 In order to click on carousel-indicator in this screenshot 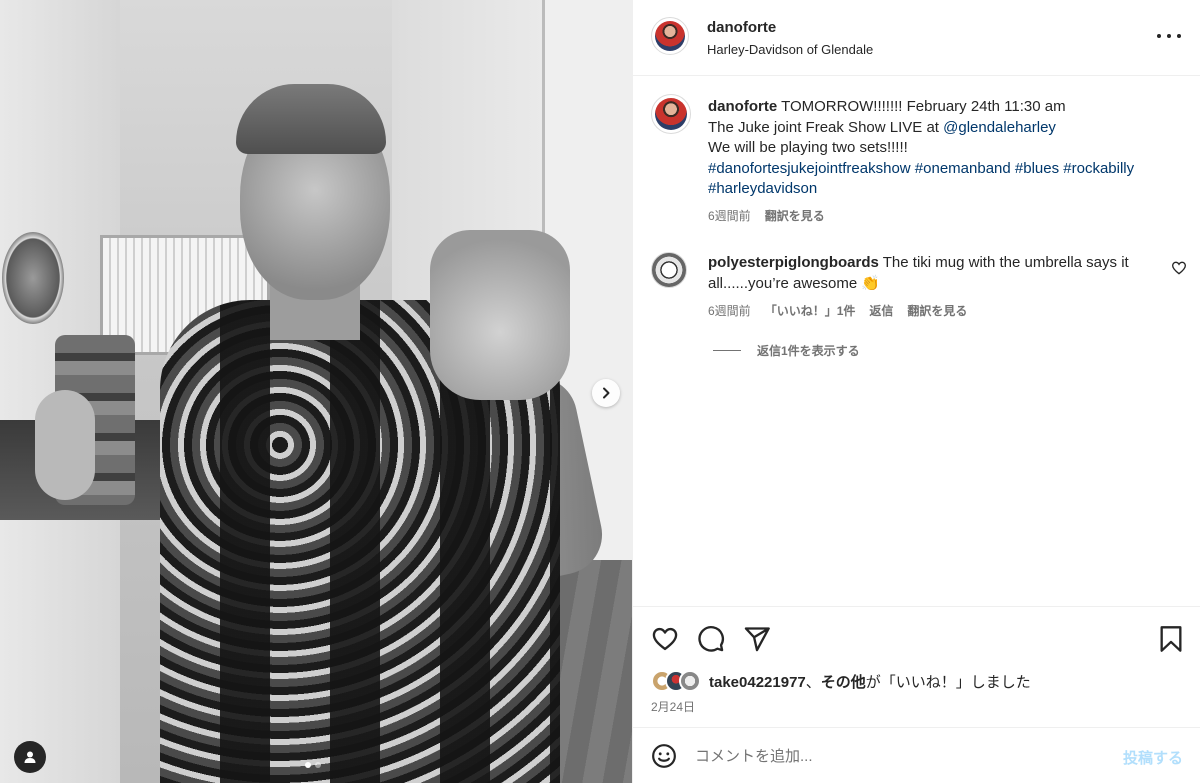, I will do `click(313, 765)`.